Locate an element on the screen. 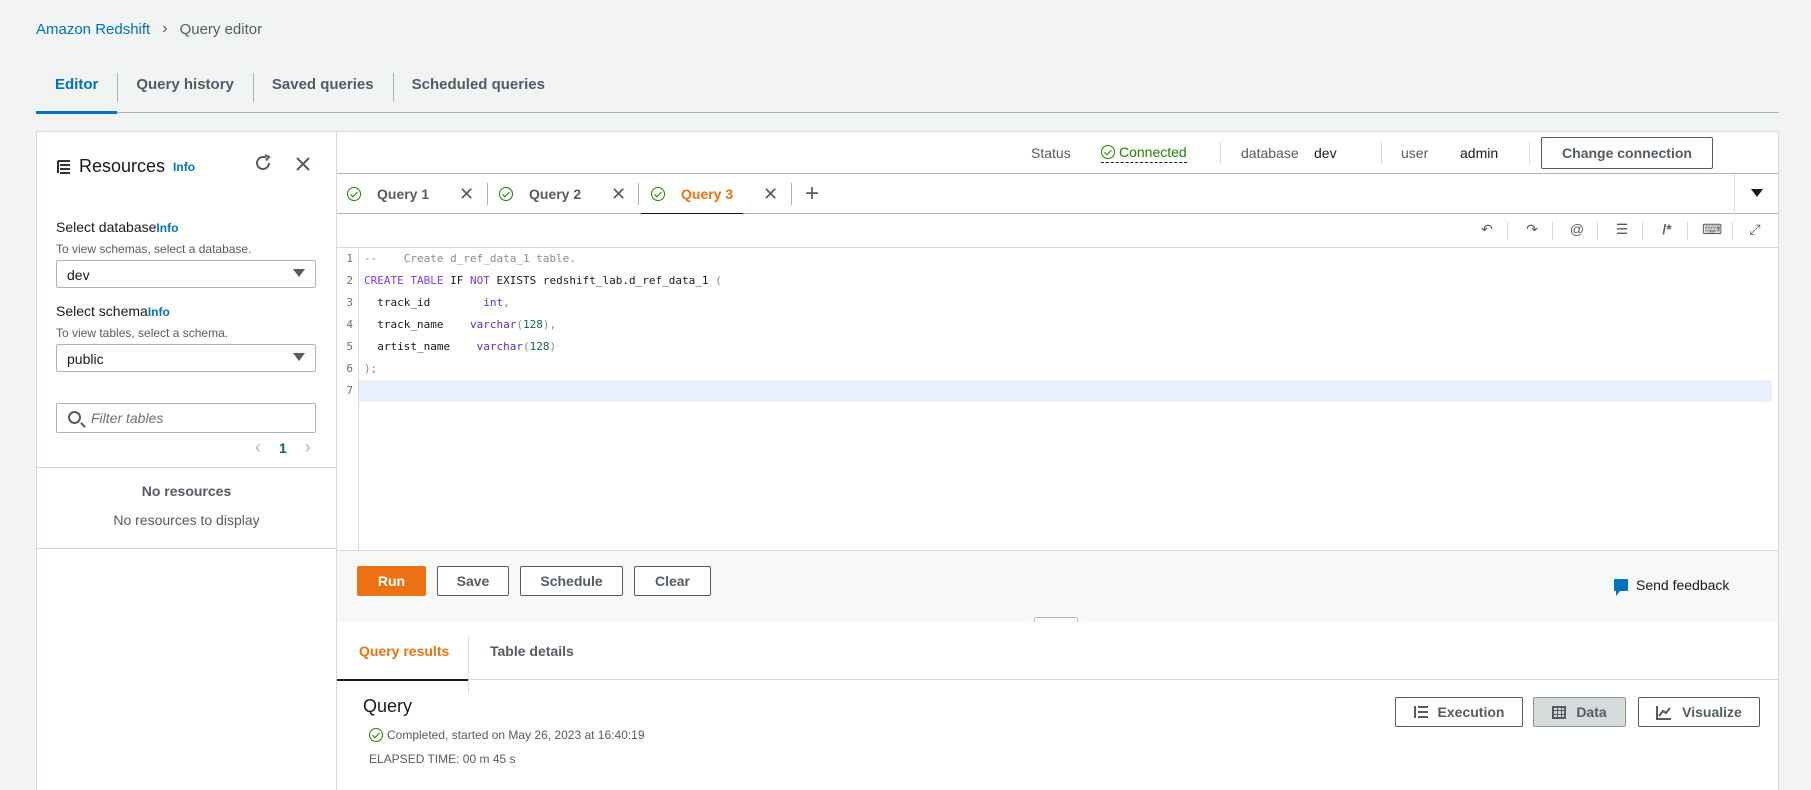 This screenshot has height=790, width=1811. user-label: user is located at coordinates (1415, 153).